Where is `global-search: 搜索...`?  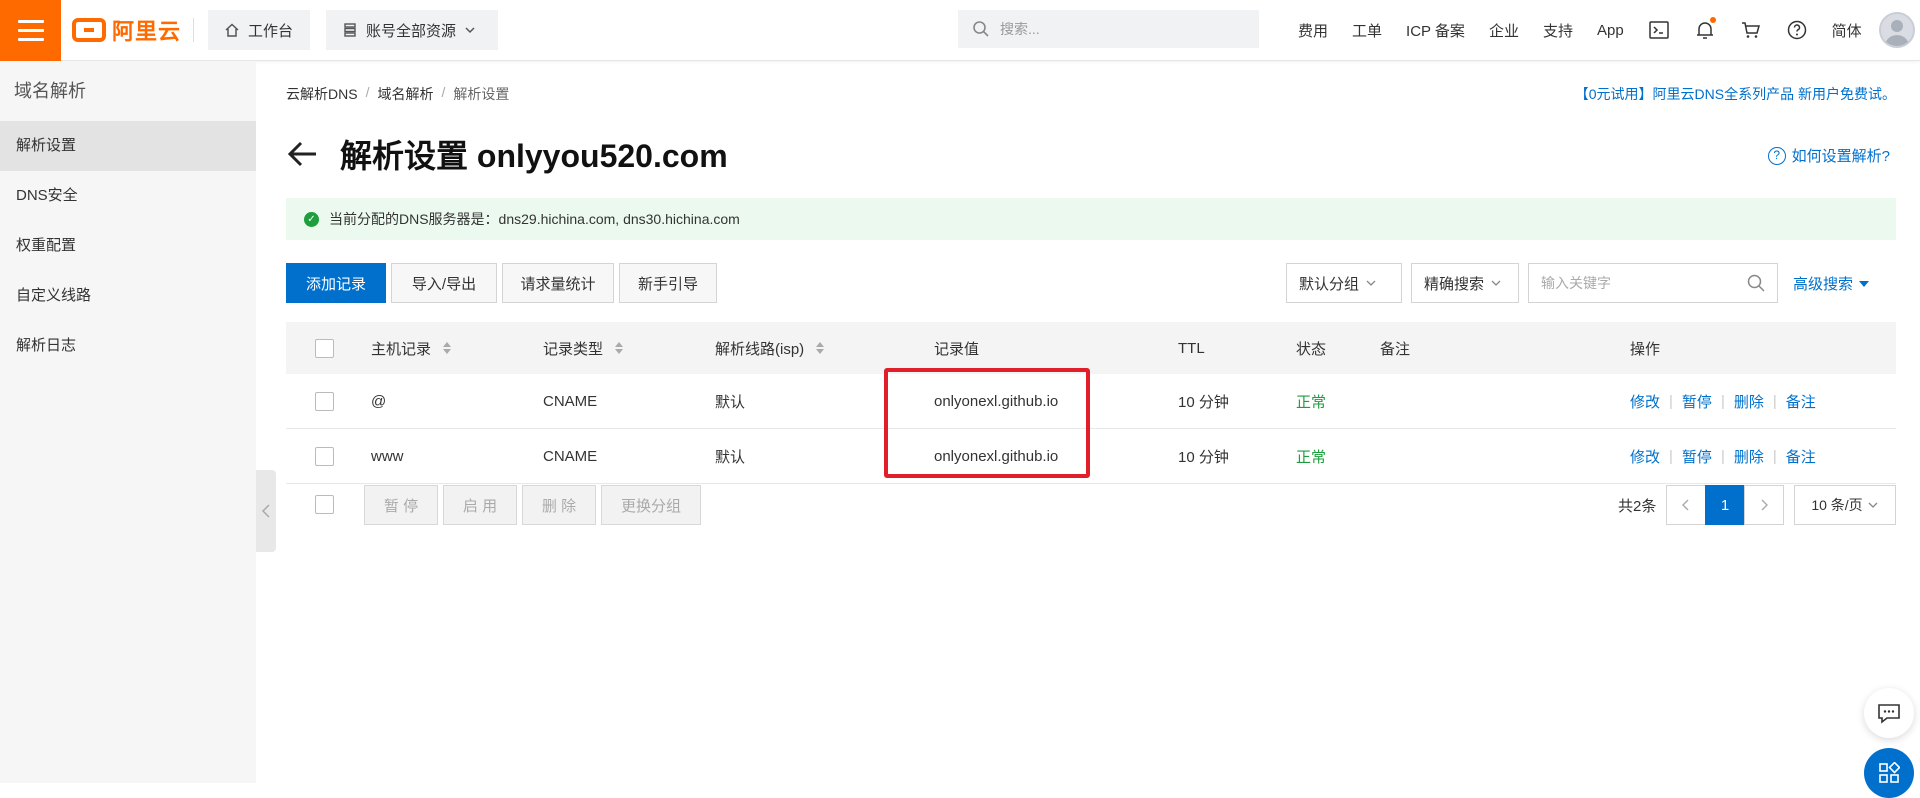 global-search: 搜索... is located at coordinates (1108, 29).